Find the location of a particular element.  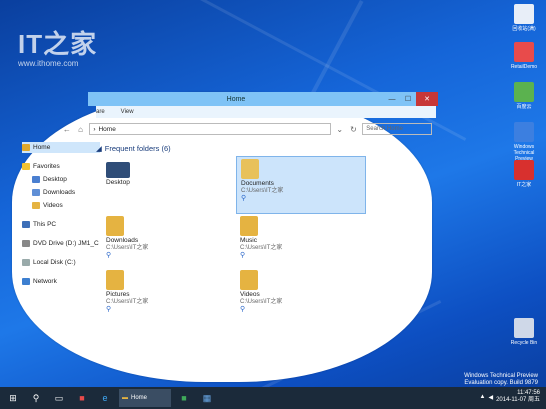

ithome-app-icon: ■ is located at coordinates (82, 398).